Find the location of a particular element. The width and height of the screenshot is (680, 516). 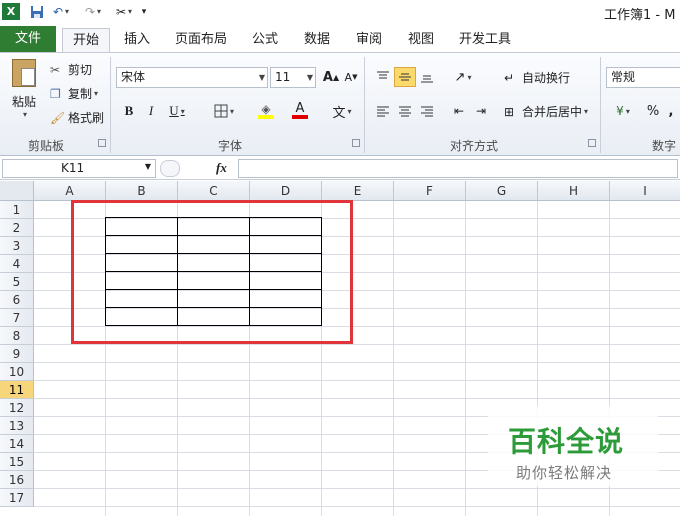

column-header-b: B is located at coordinates (142, 191).